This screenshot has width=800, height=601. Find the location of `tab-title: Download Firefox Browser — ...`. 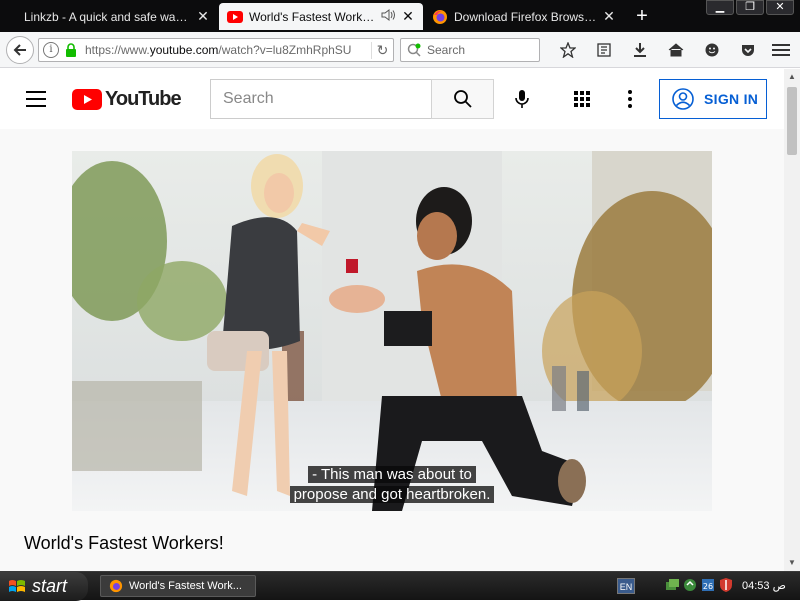

tab-title: Download Firefox Browser — ... is located at coordinates (526, 16).